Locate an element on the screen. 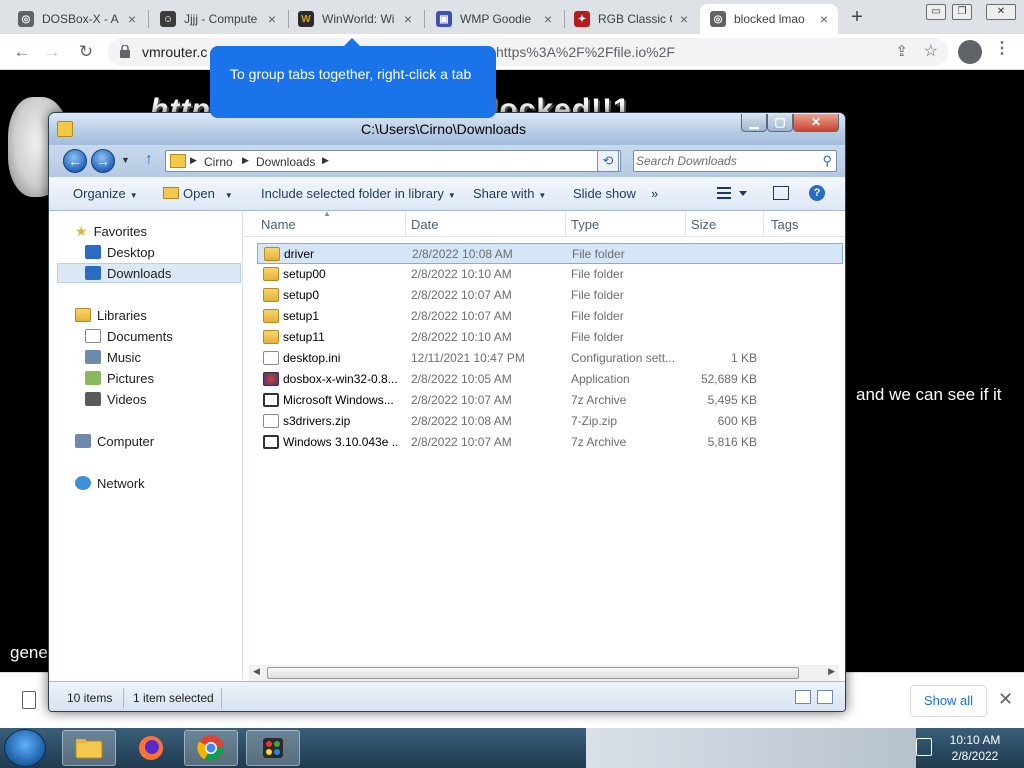 This screenshot has height=768, width=1024. file-row: setup11 2/8/2022 10:10 AM File folder is located at coordinates (550, 337).